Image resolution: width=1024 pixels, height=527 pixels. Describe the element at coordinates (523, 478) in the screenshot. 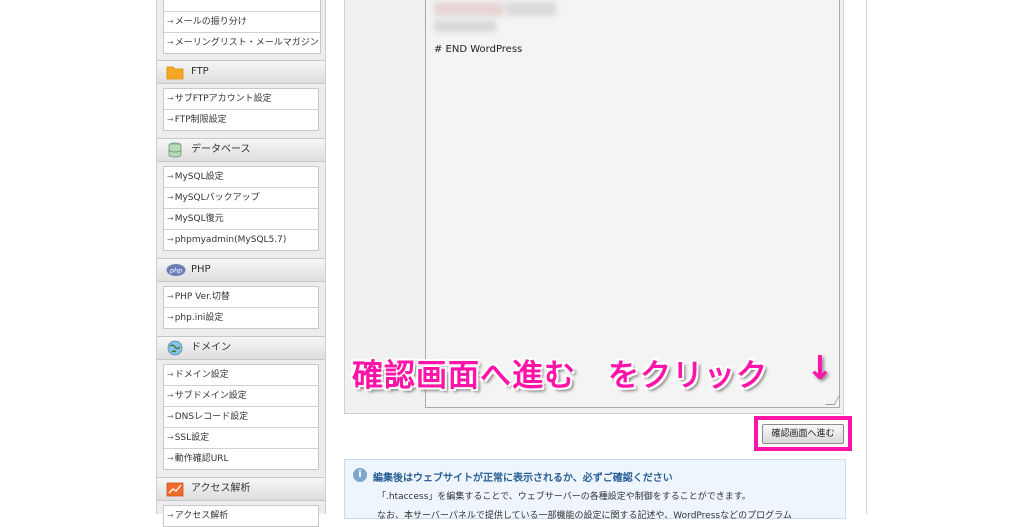

I see `info-title: 編集後はウェブサイトが正常に表示されるか、必ずご確認ください` at that location.